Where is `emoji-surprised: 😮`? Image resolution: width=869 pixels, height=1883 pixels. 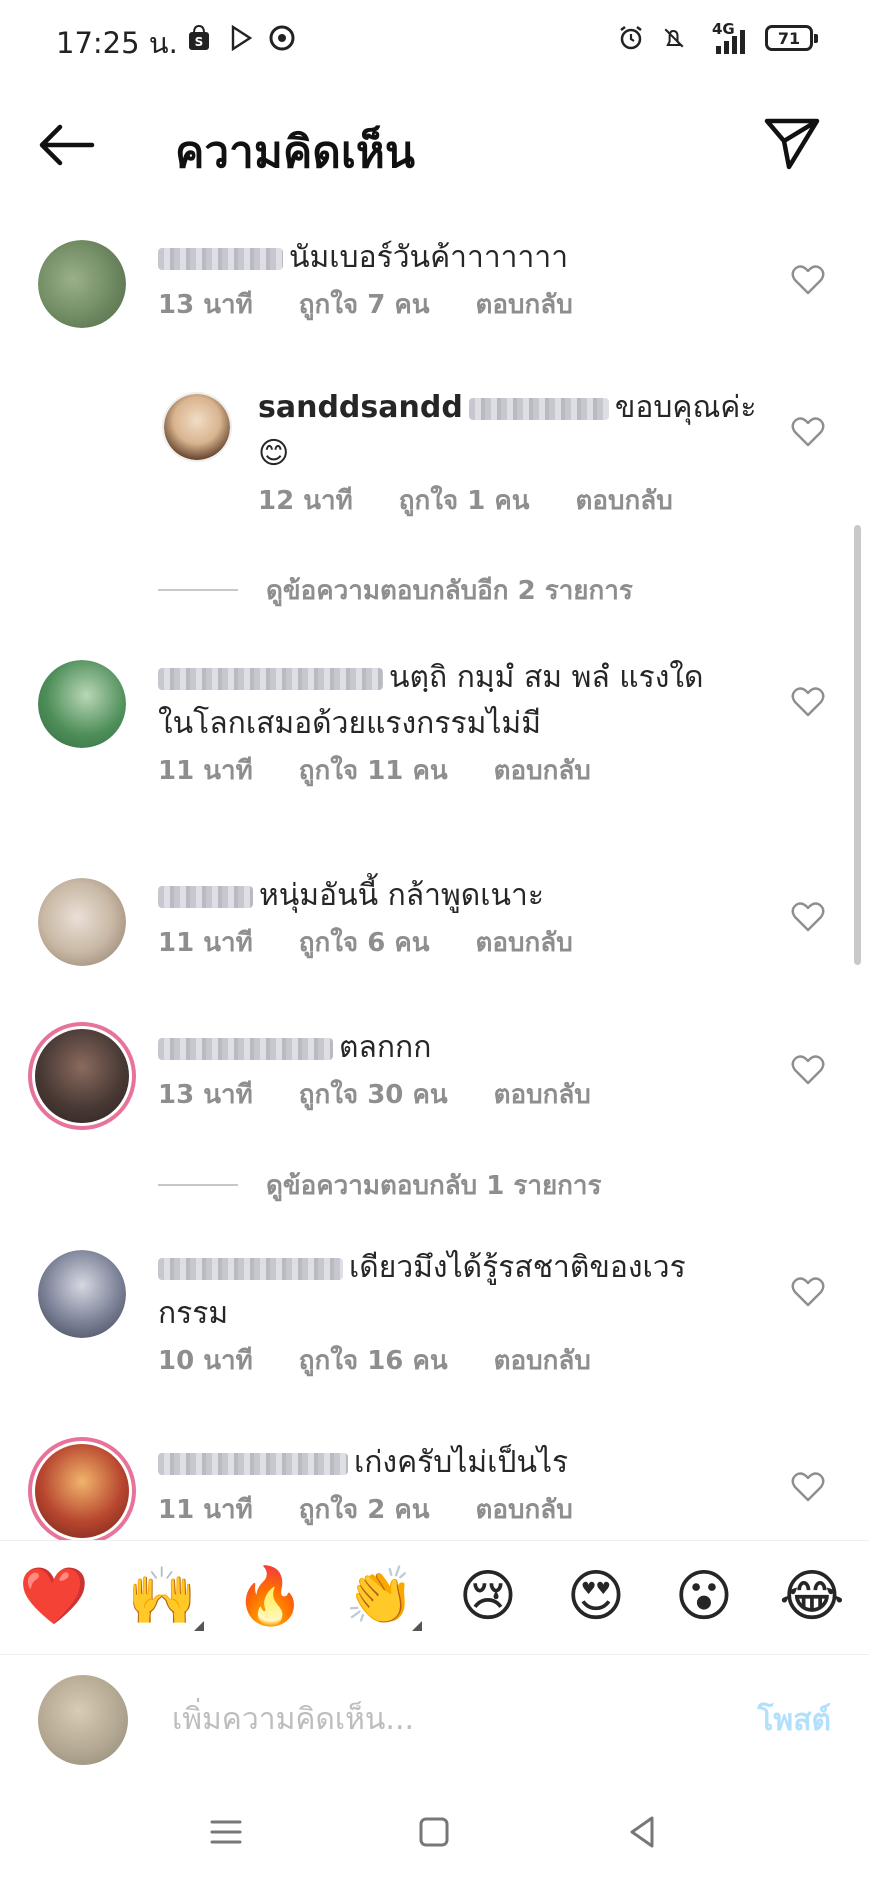 emoji-surprised: 😮 is located at coordinates (704, 1597).